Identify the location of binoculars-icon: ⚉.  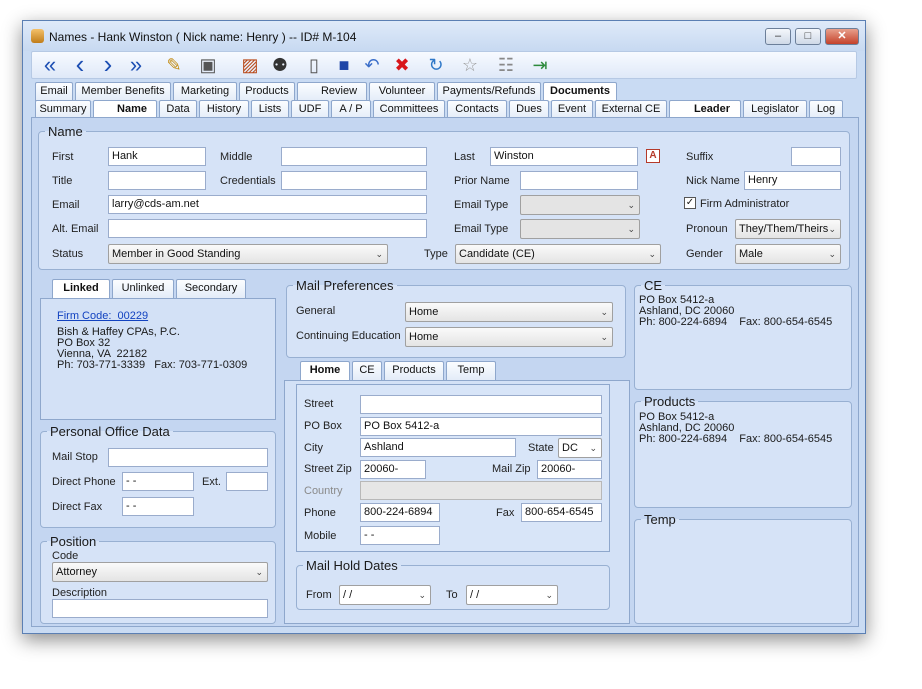
(280, 65).